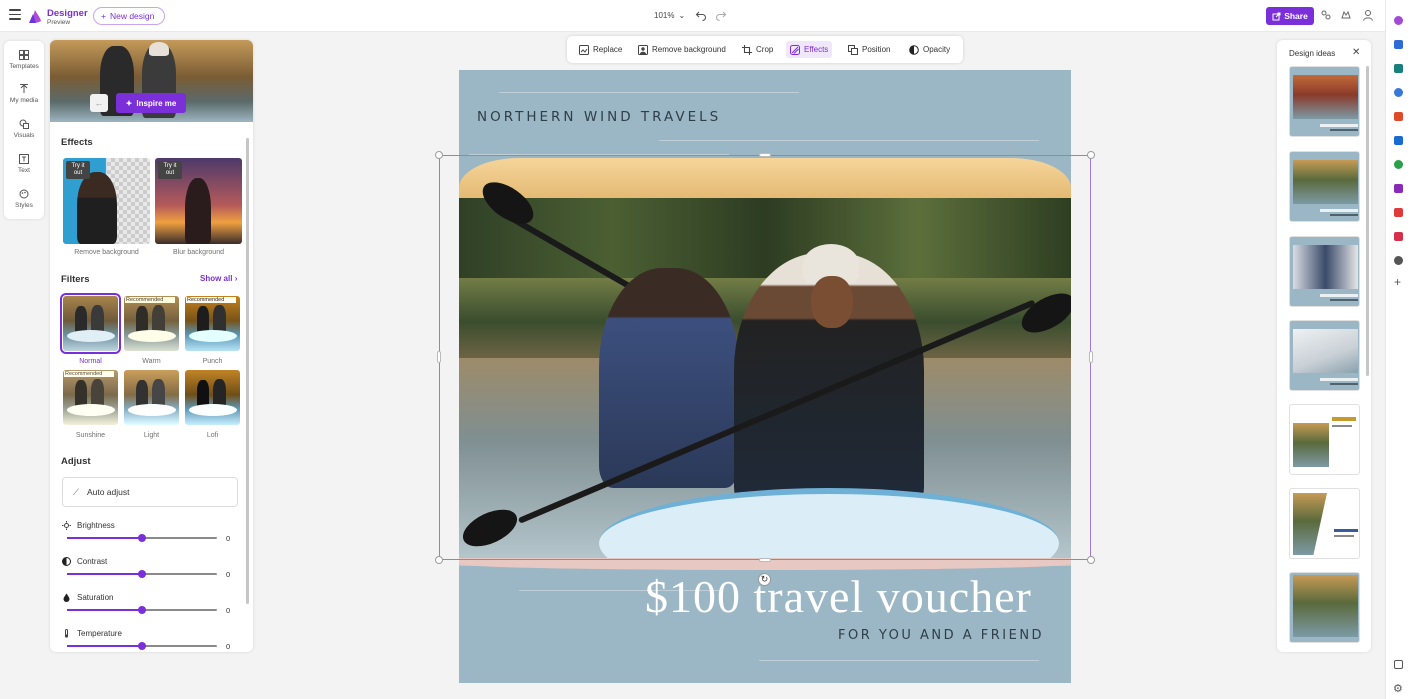  Describe the element at coordinates (1398, 664) in the screenshot. I see `sidebar-toggle-icon` at that location.